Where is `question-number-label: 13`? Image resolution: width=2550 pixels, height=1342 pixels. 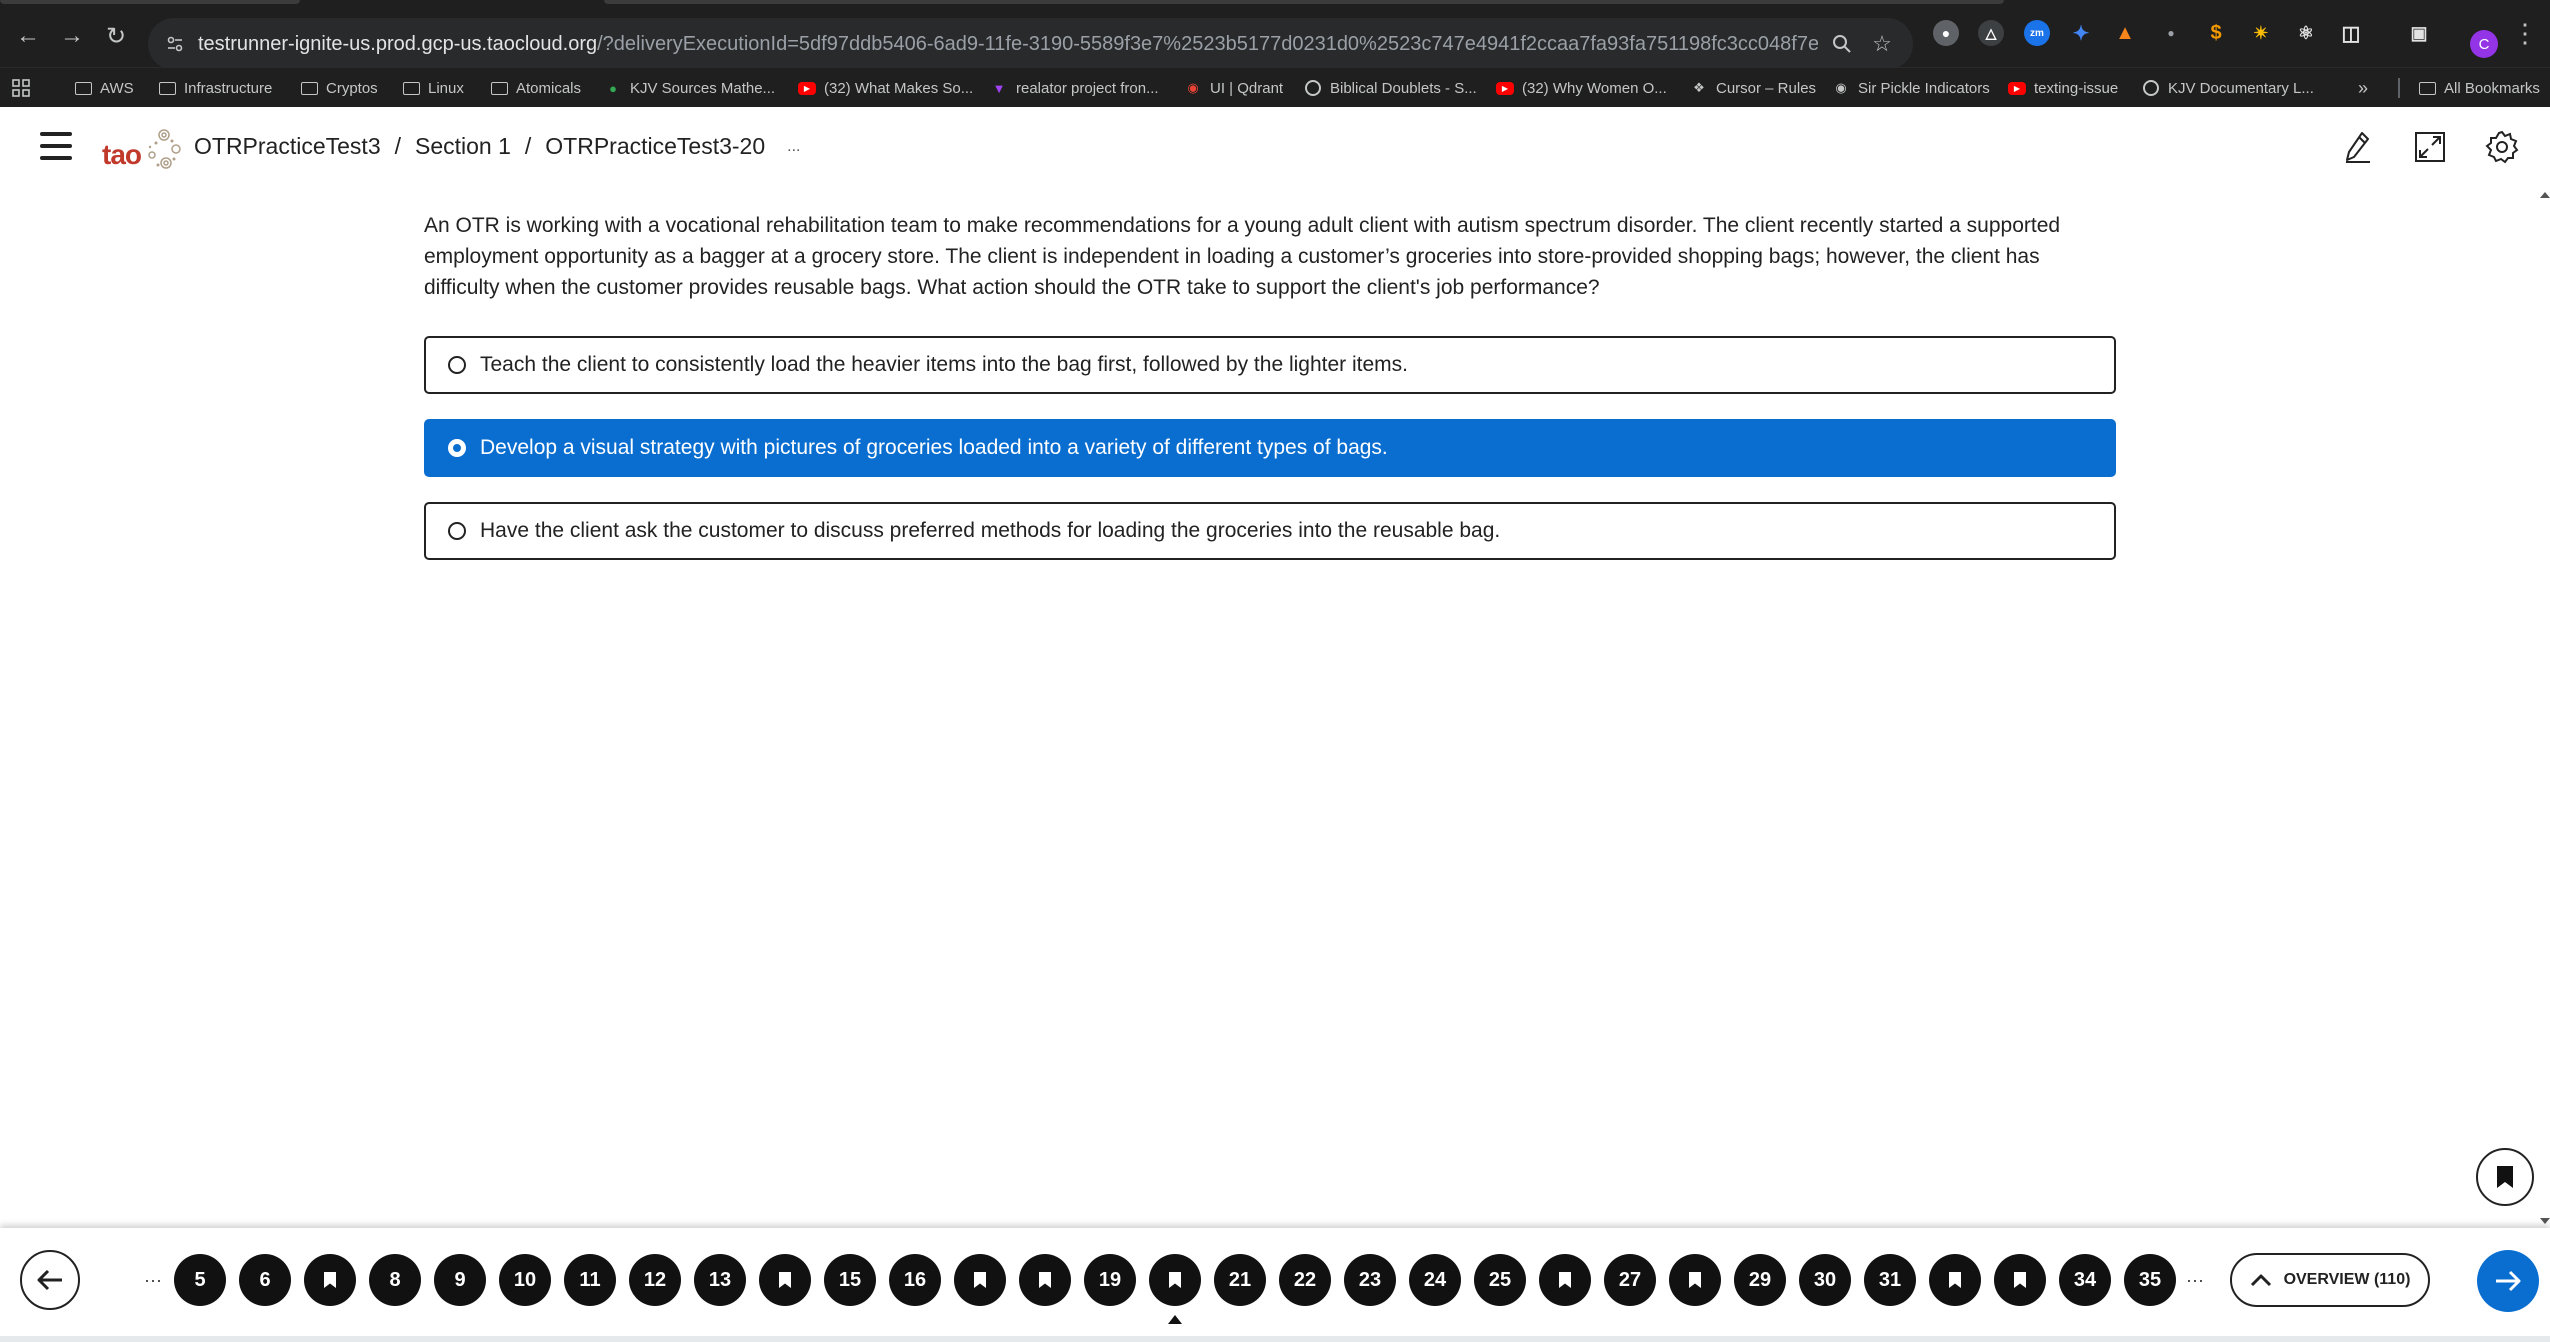
question-number-label: 13 is located at coordinates (720, 1279).